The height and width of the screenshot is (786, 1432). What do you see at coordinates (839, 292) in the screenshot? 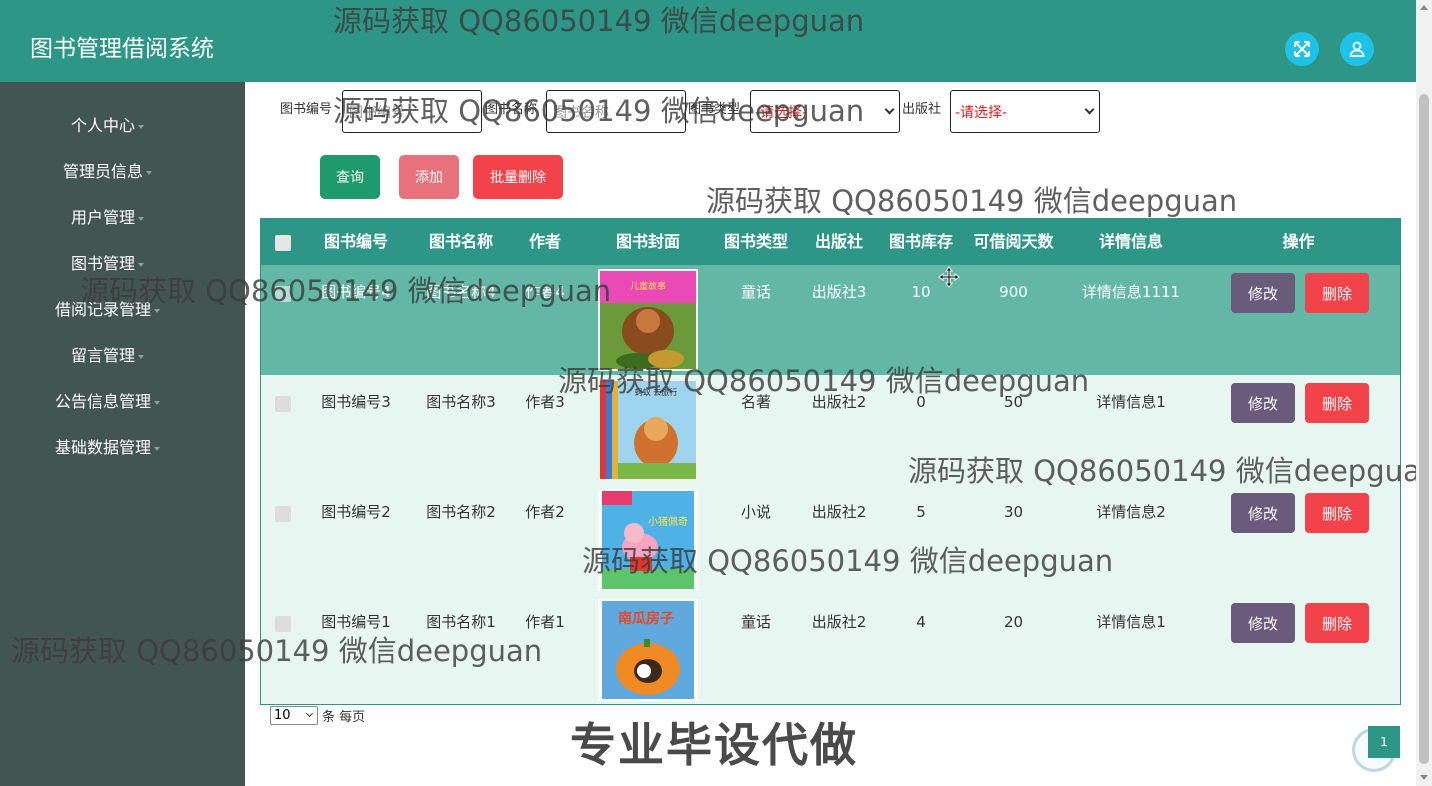
I see `cell-publisher: 出版社3` at bounding box center [839, 292].